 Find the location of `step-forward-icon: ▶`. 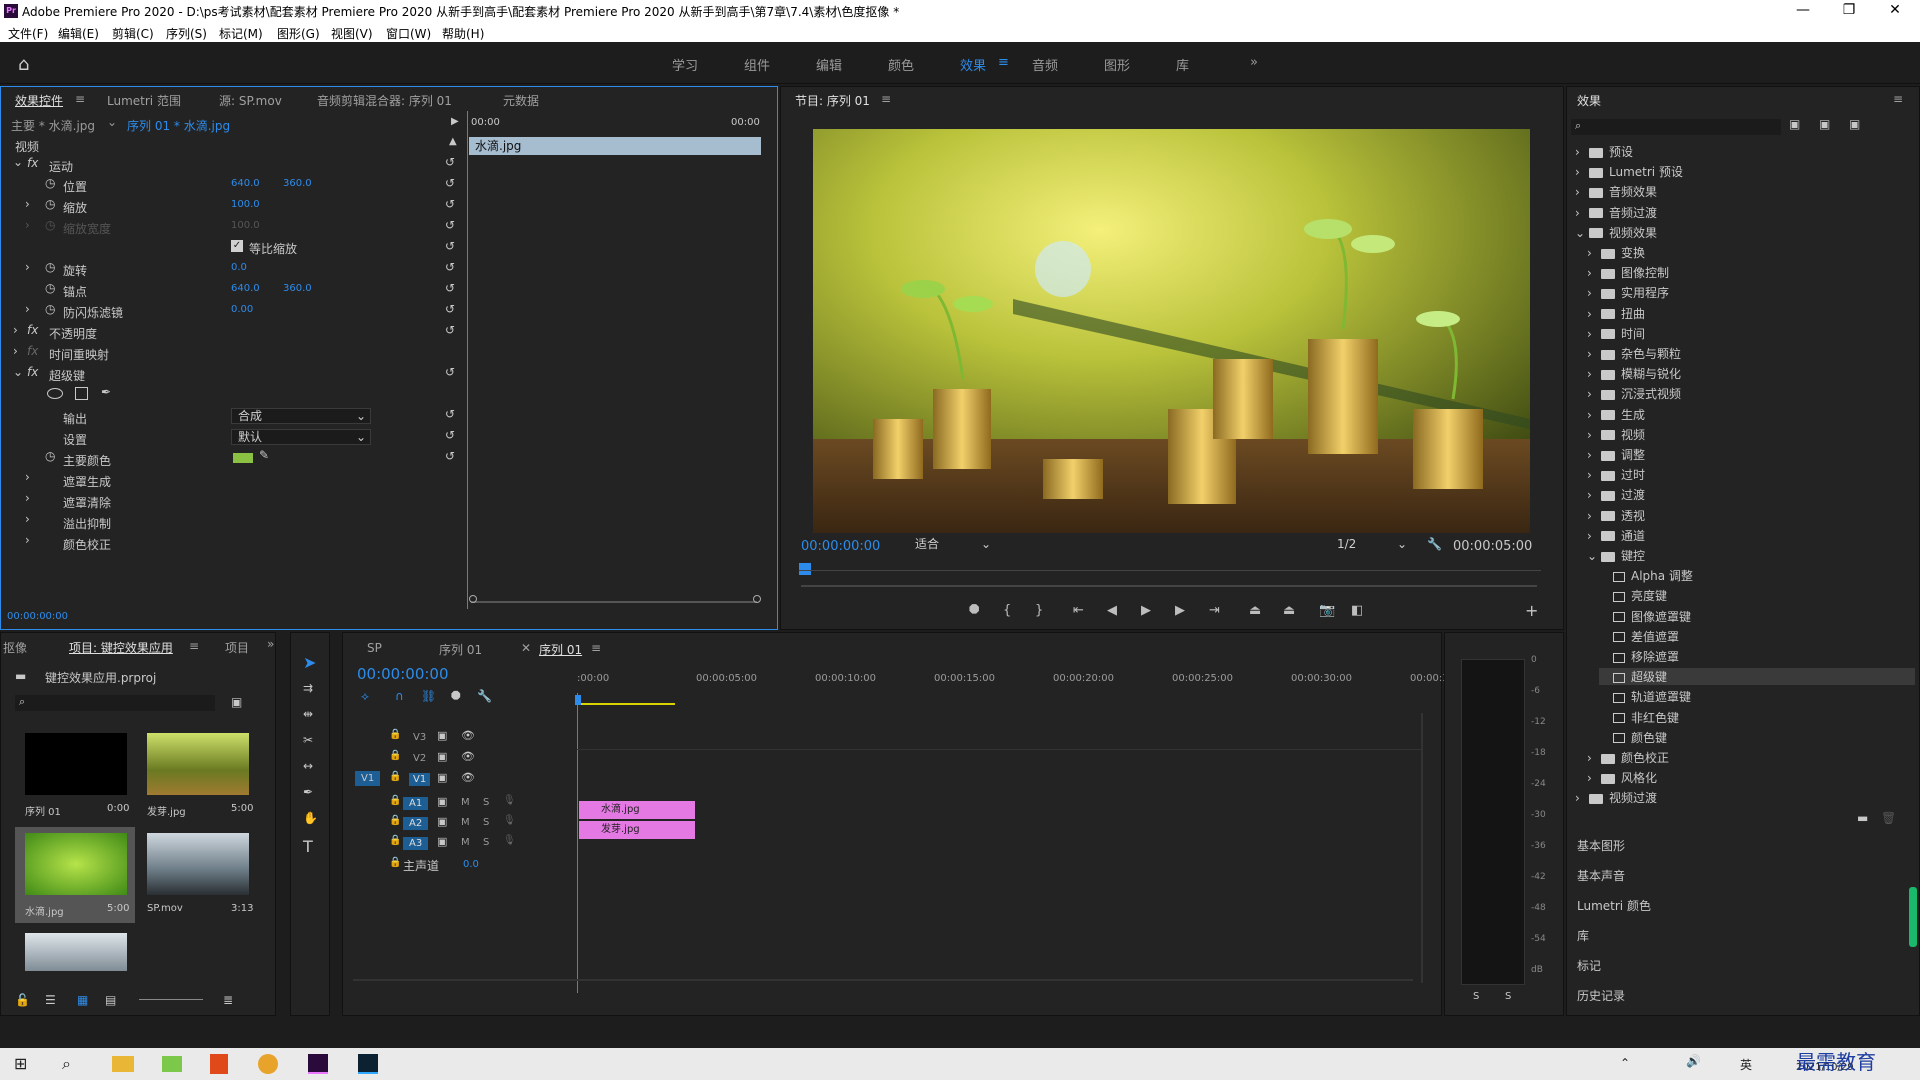

step-forward-icon: ▶ is located at coordinates (1180, 610).